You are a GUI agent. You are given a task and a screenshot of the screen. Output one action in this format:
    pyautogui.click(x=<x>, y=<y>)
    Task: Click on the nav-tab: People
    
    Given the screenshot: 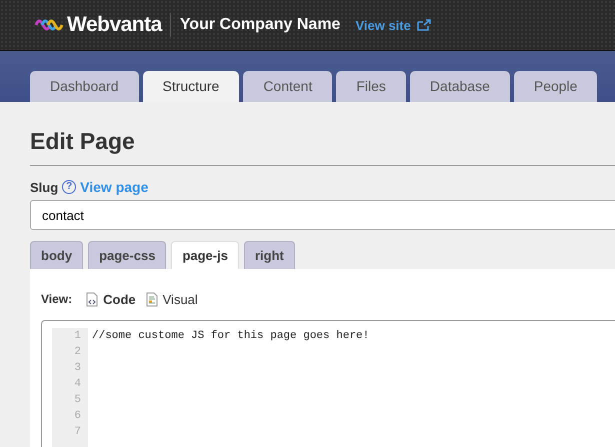 What is the action you would take?
    pyautogui.click(x=556, y=86)
    